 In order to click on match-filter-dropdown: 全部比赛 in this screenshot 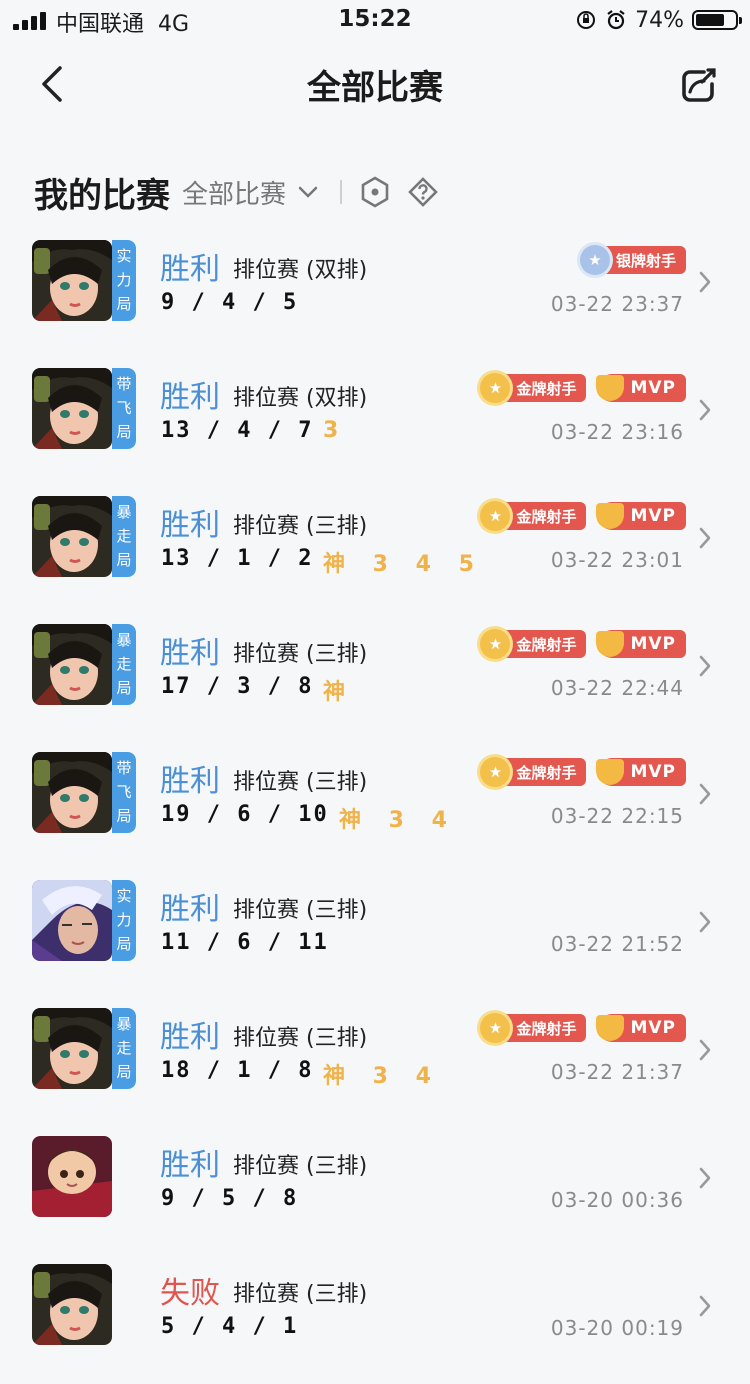, I will do `click(250, 192)`.